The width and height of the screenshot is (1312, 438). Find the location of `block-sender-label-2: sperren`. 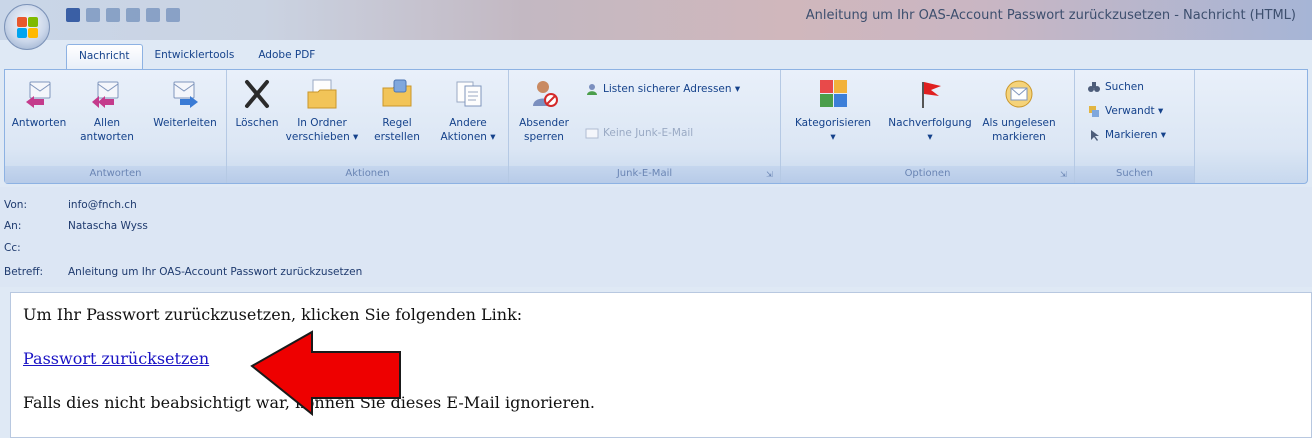

block-sender-label-2: sperren is located at coordinates (544, 137).